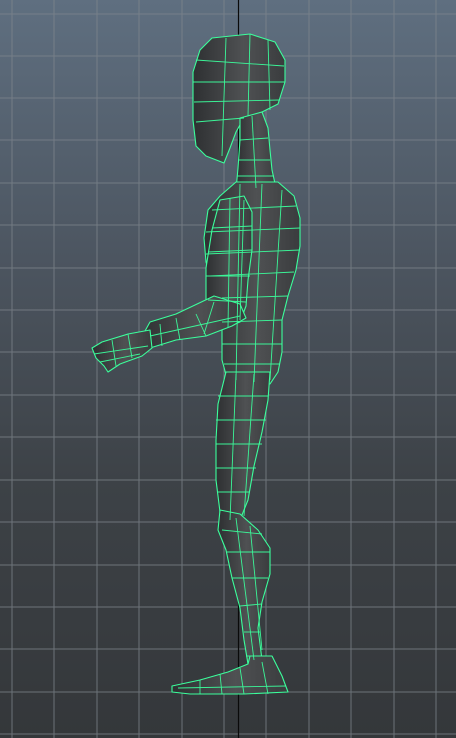 This screenshot has height=738, width=456. Describe the element at coordinates (230, 675) in the screenshot. I see `foot-mesh` at that location.